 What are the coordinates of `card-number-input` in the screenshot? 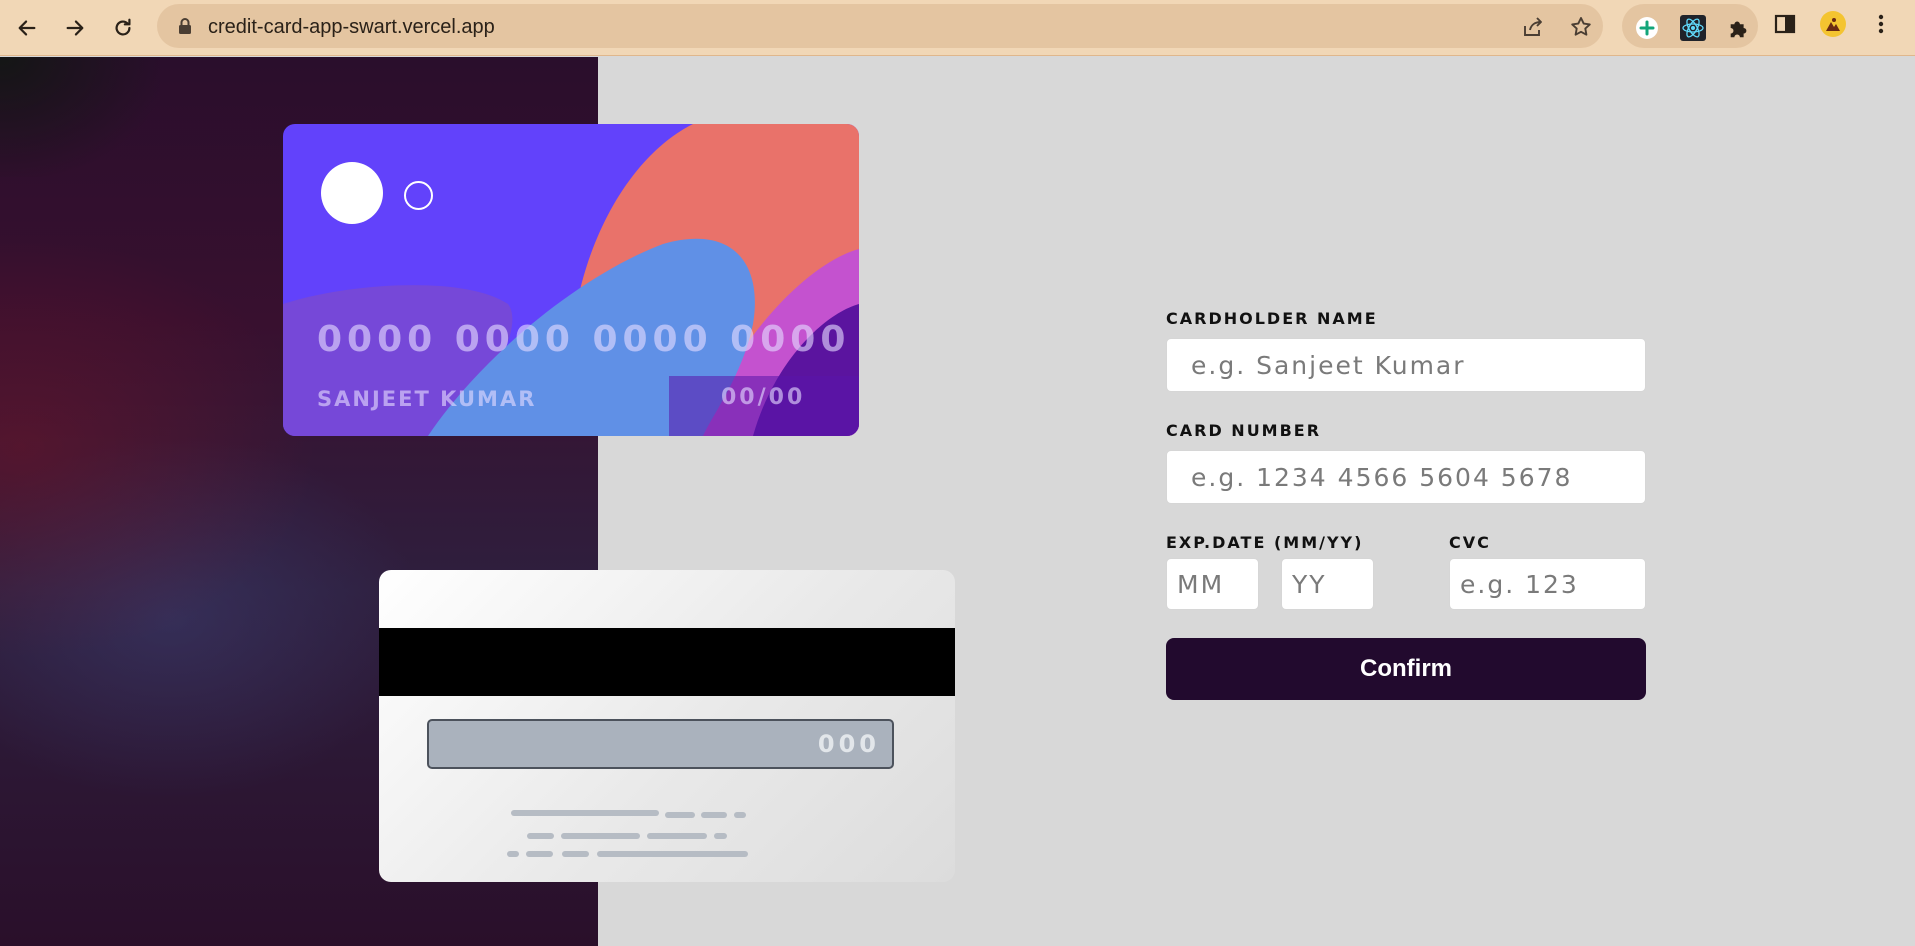 It's located at (1406, 477).